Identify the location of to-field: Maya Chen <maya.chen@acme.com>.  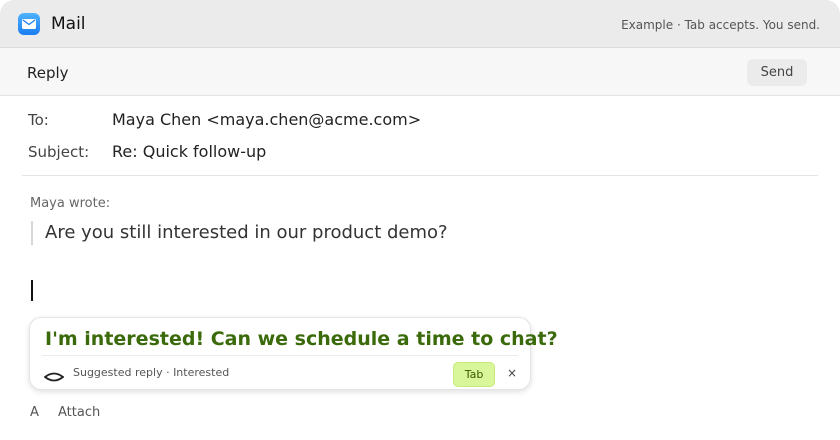
(266, 119).